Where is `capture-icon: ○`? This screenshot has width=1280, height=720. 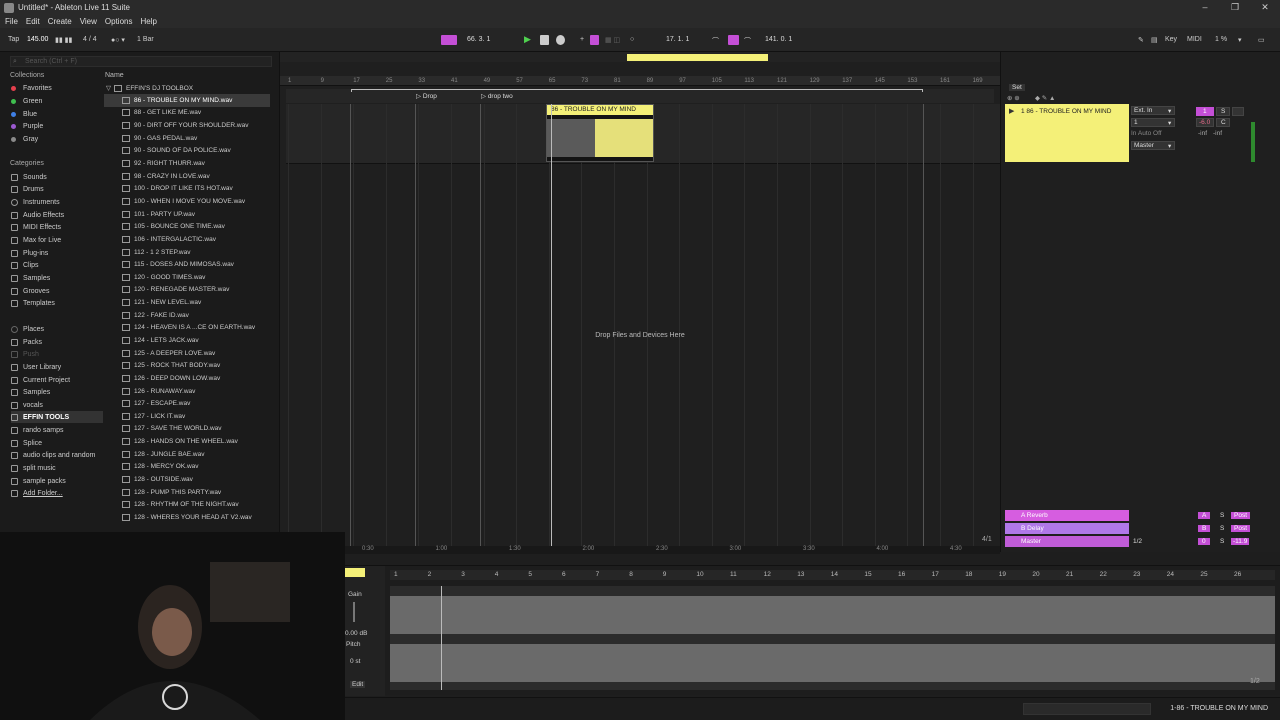
capture-icon: ○ is located at coordinates (632, 39).